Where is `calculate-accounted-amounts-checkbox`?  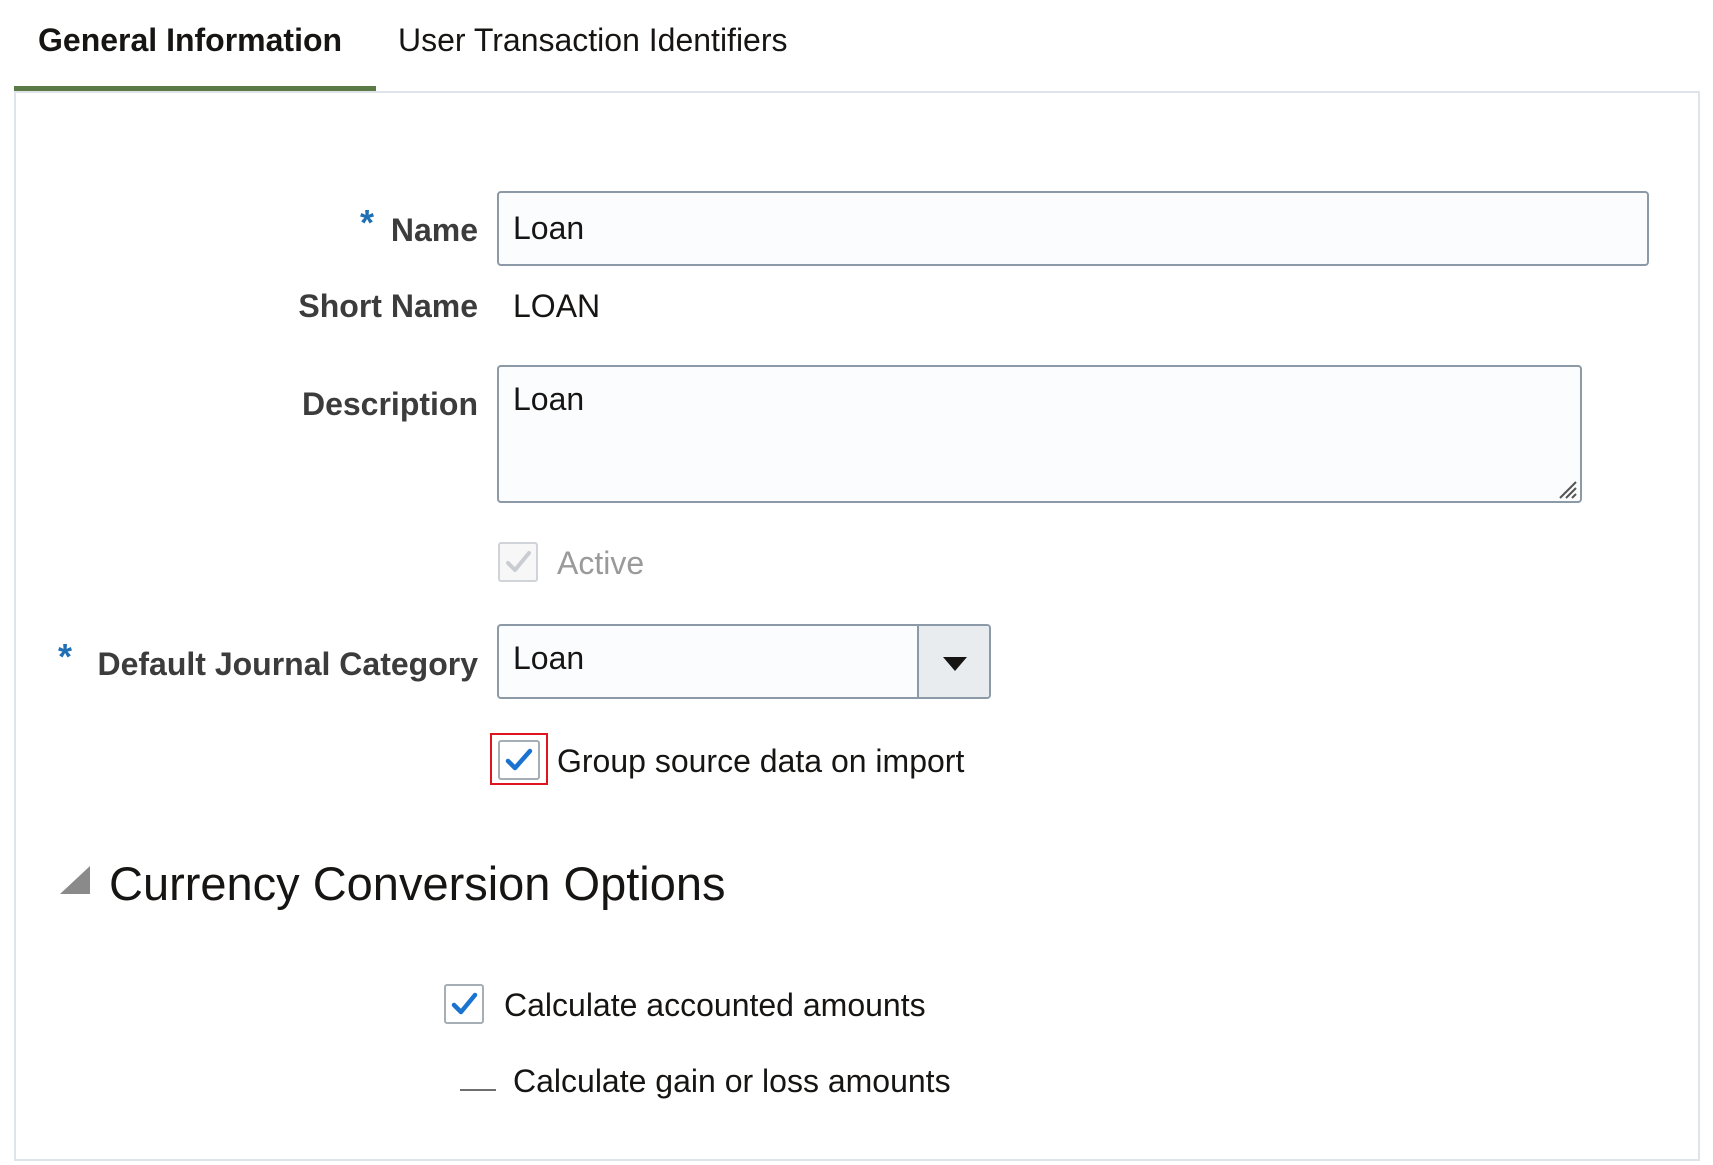 calculate-accounted-amounts-checkbox is located at coordinates (464, 1004).